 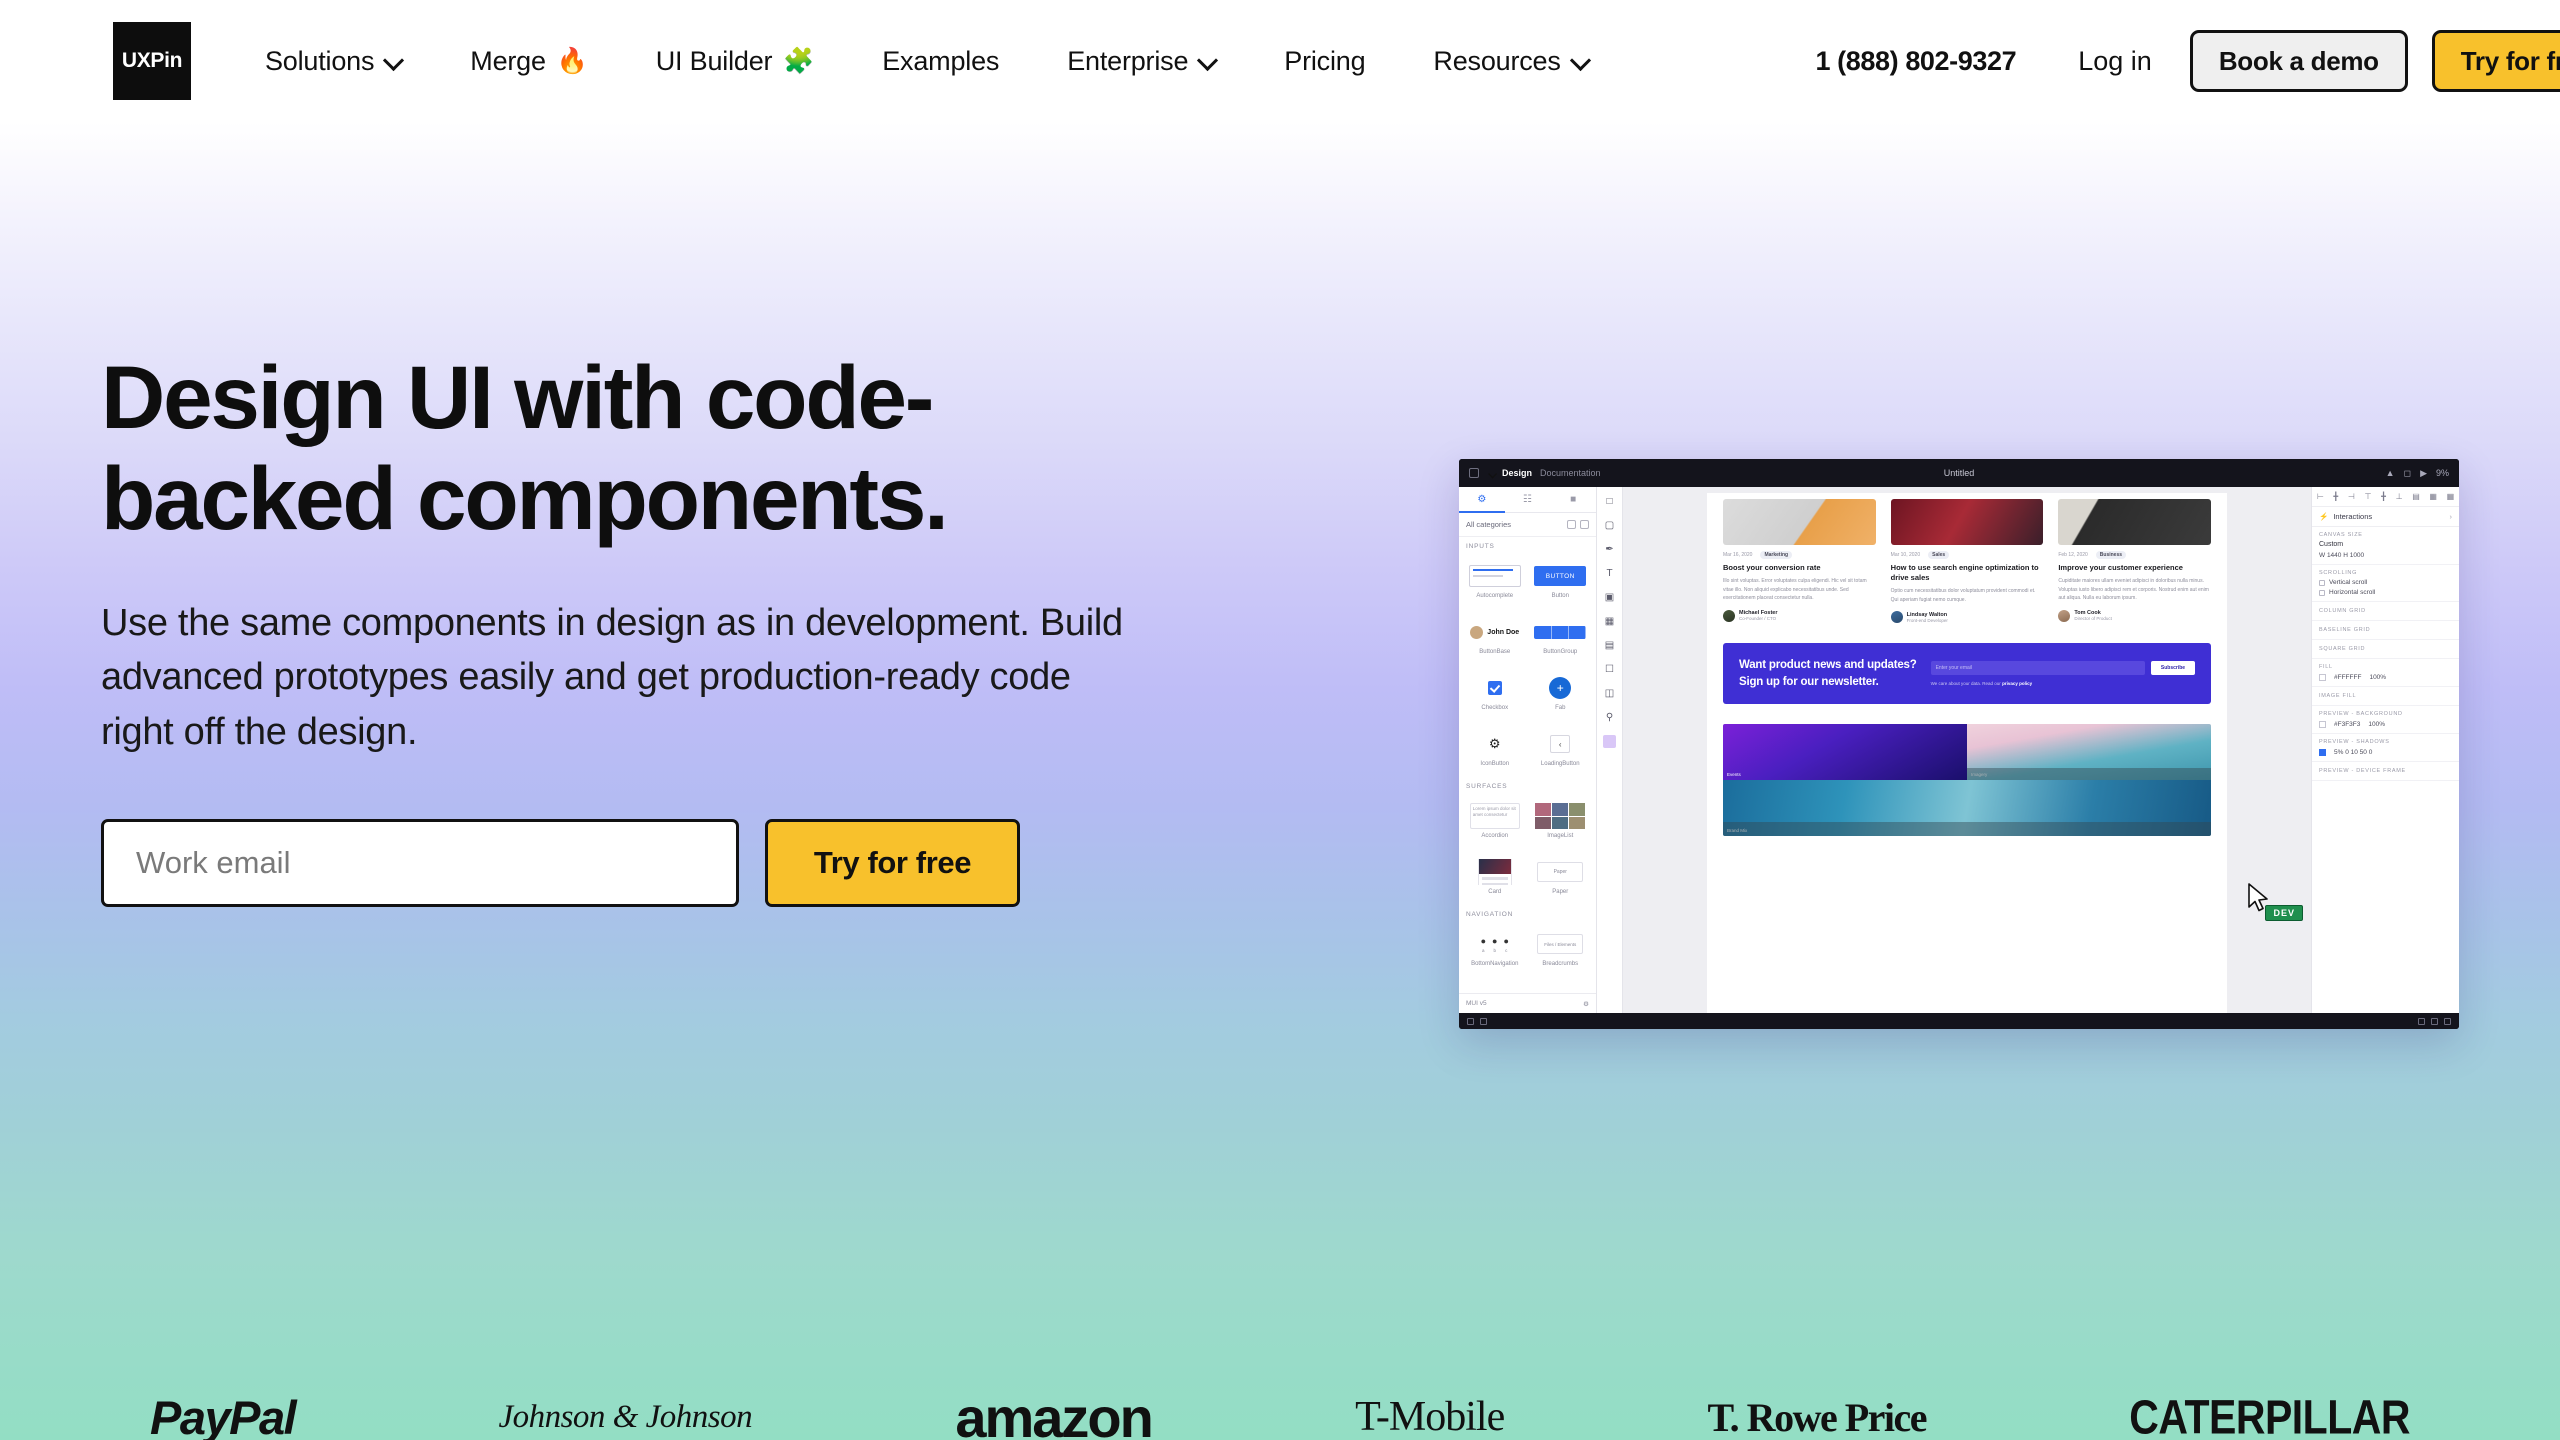 I want to click on try-for-free-nav-button: Try for free, so click(x=2495, y=61).